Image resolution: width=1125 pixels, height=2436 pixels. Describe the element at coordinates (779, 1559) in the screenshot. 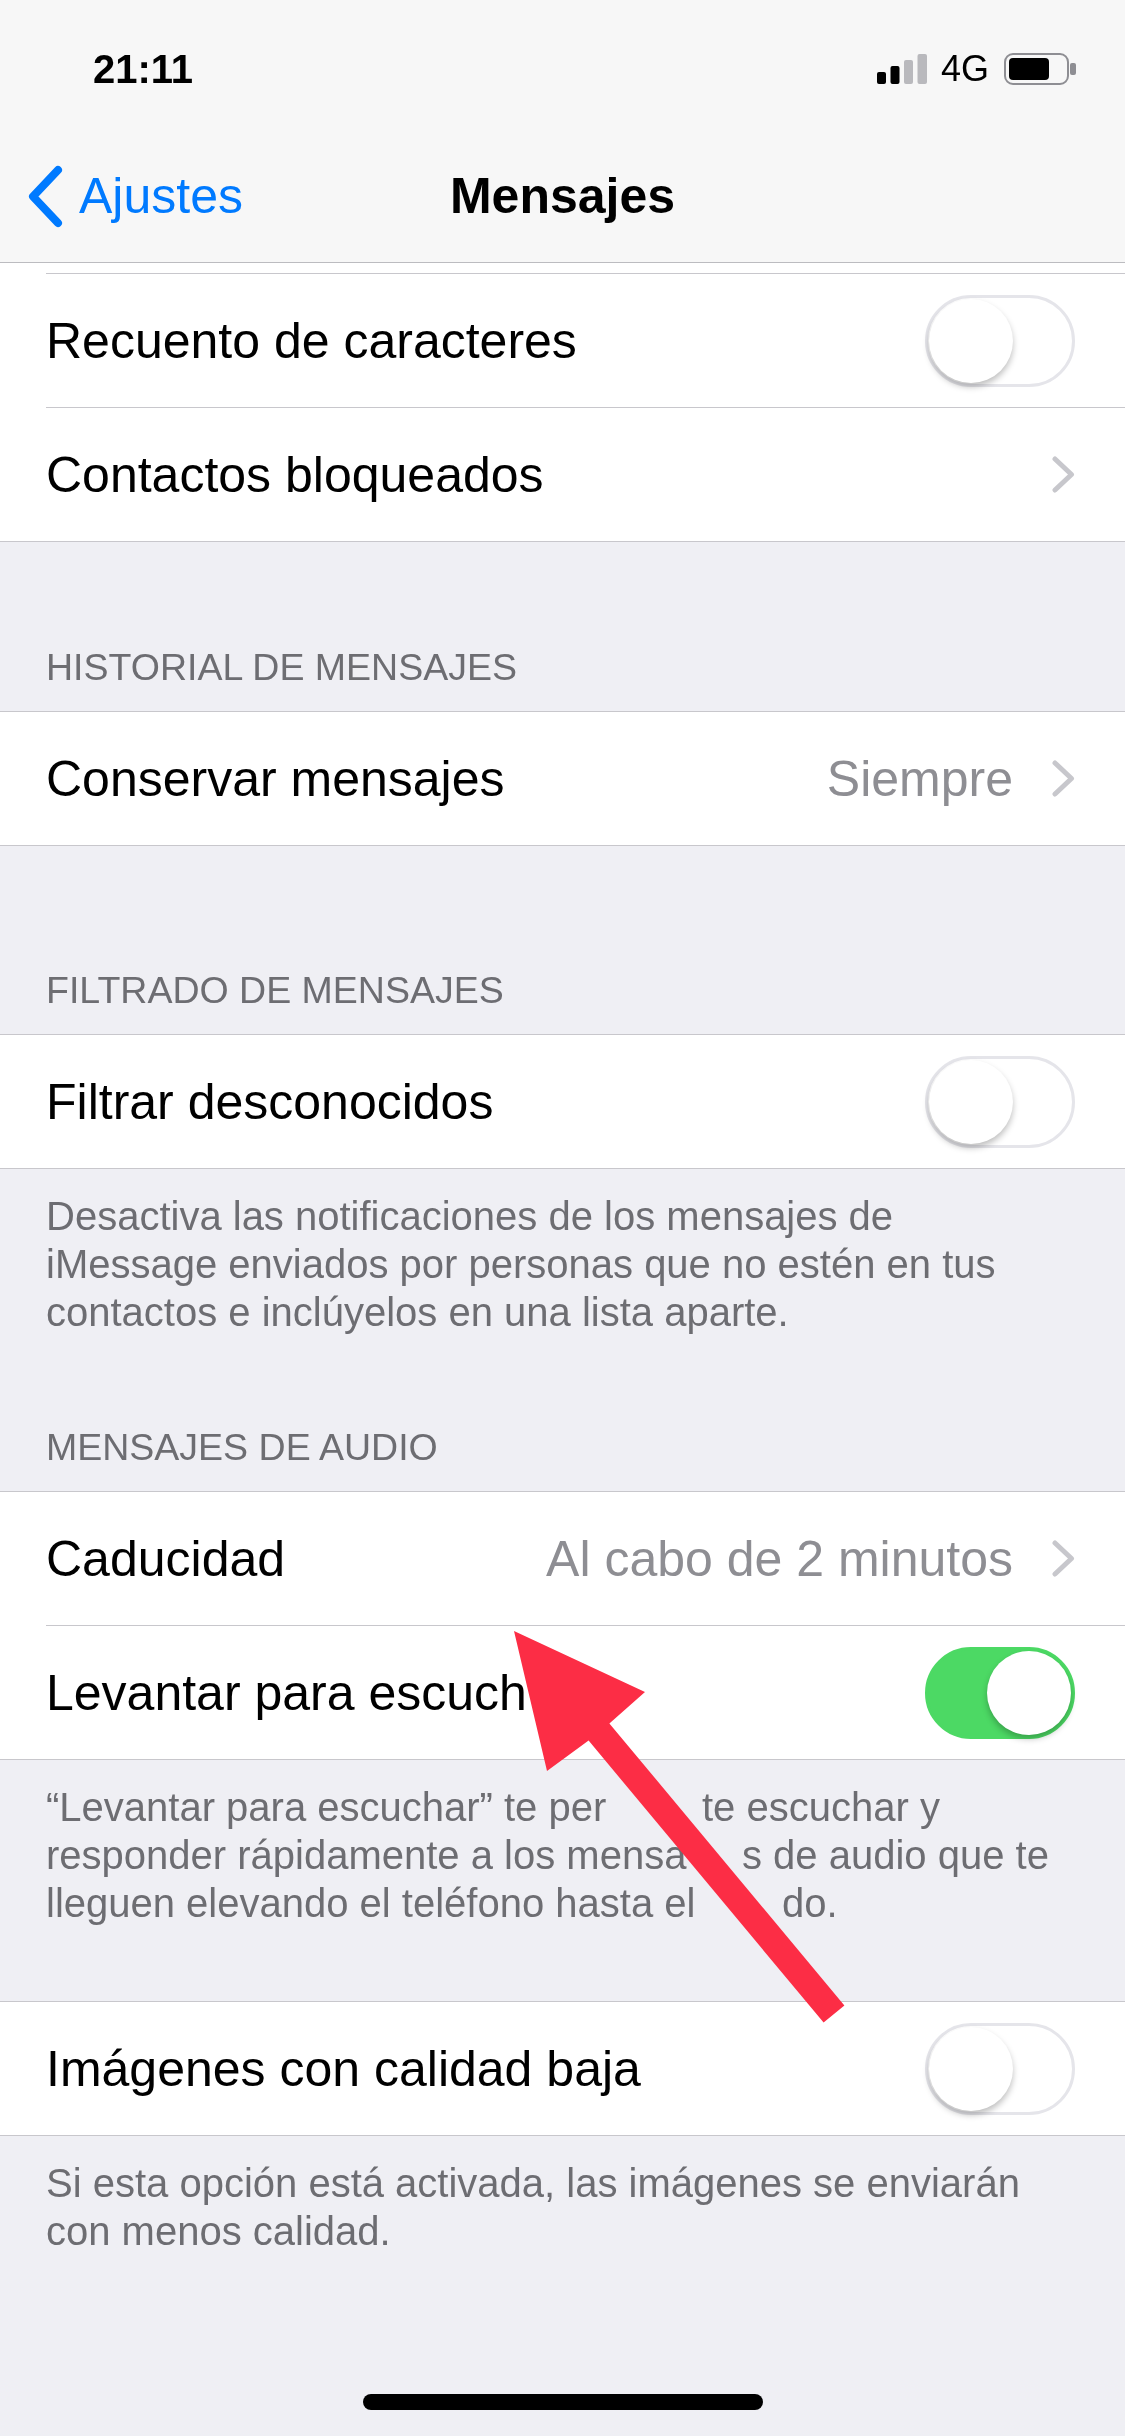

I see `row-value: Al cabo de 2 minutos` at that location.